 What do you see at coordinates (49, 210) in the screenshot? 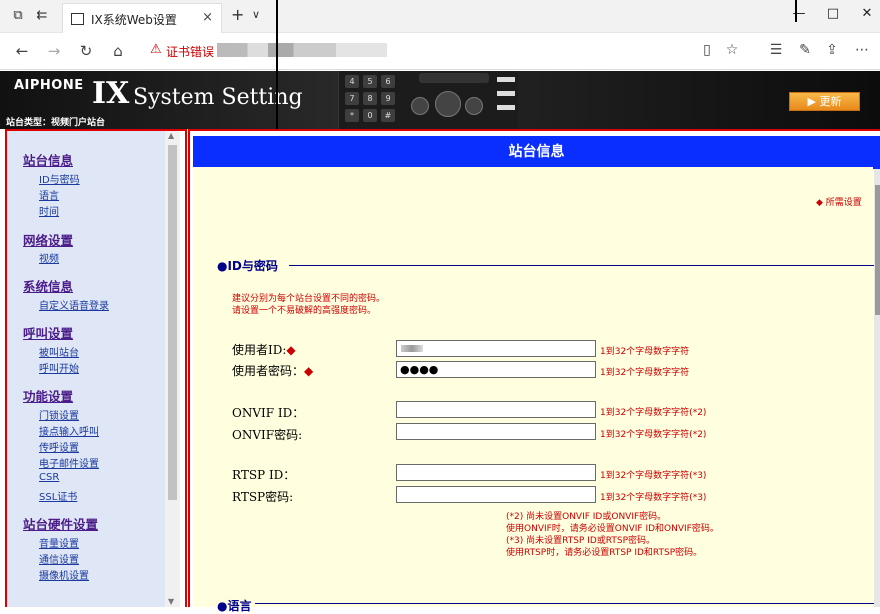
I see `sidebar-item-time: 时间` at bounding box center [49, 210].